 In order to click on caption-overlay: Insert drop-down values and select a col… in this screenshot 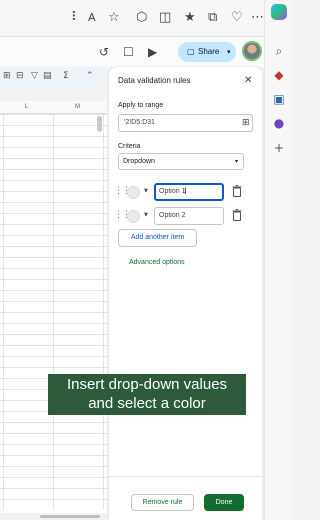, I will do `click(147, 394)`.